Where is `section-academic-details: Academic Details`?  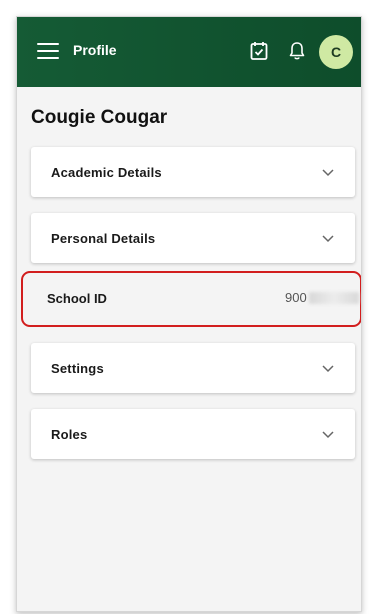 section-academic-details: Academic Details is located at coordinates (193, 172).